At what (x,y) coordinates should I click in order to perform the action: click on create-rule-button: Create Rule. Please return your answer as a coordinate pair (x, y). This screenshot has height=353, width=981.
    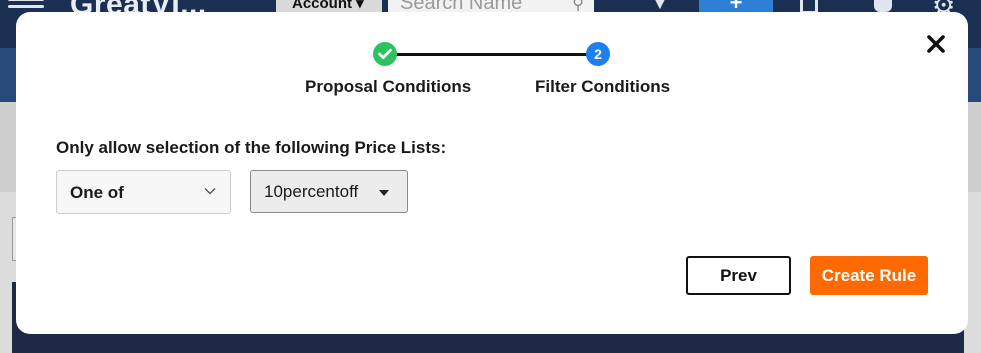
    Looking at the image, I should click on (869, 275).